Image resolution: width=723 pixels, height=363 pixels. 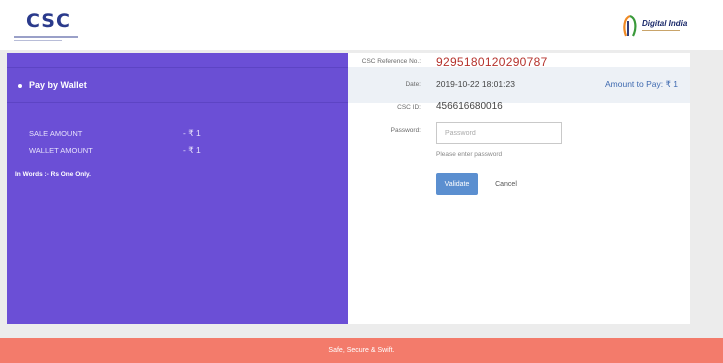 I want to click on top-header: CSC Digital India, so click(x=361, y=25).